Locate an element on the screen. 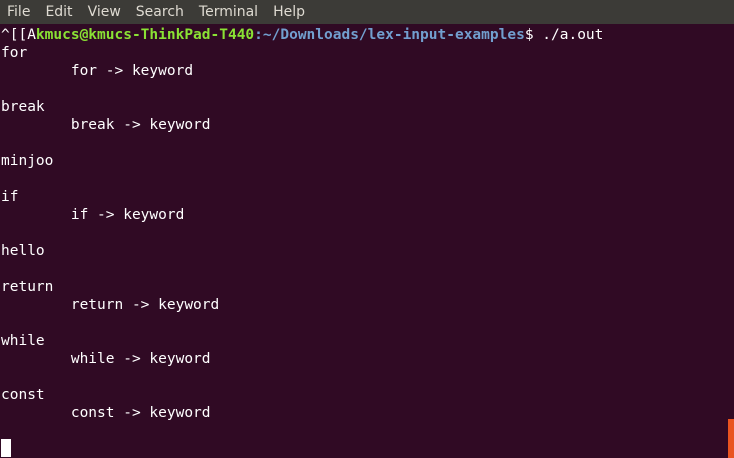  menu-terminal: Terminal is located at coordinates (229, 12).